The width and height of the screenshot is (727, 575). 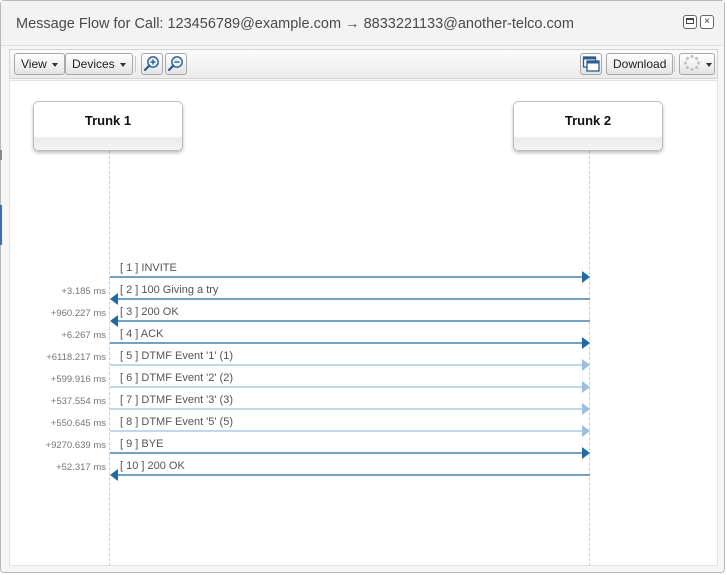 What do you see at coordinates (707, 22) in the screenshot?
I see `close-icon: ×` at bounding box center [707, 22].